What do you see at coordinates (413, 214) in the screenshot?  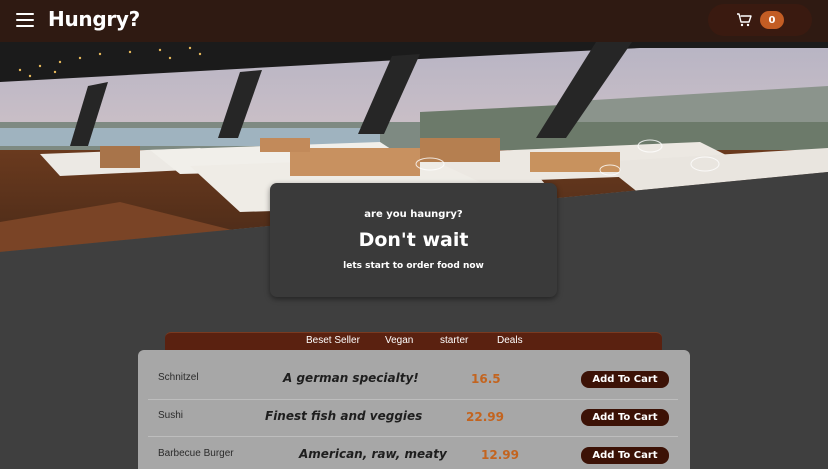 I see `promo-subtitle: are you haungry?` at bounding box center [413, 214].